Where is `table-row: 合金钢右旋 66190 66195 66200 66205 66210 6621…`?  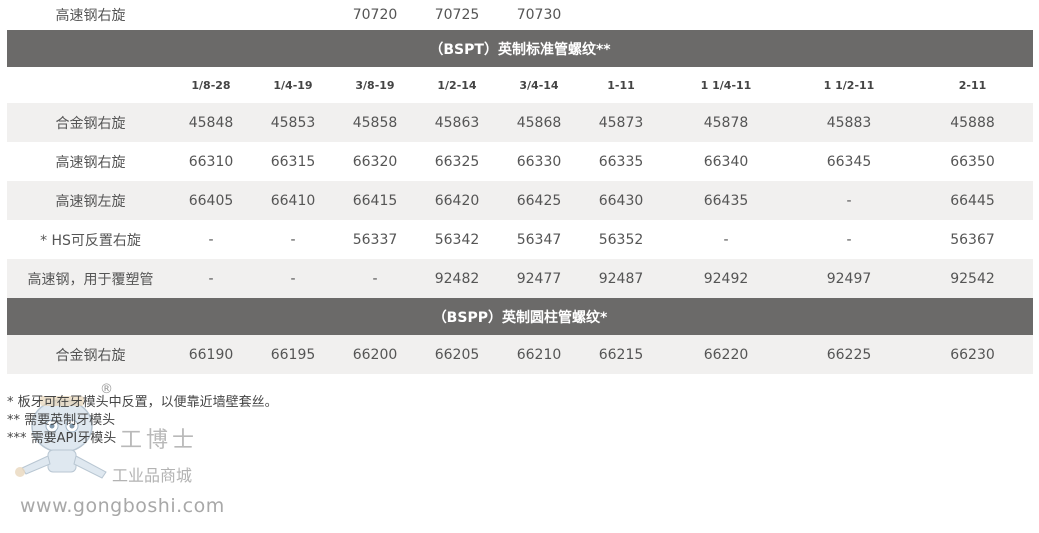
table-row: 合金钢右旋 66190 66195 66200 66205 66210 6621… is located at coordinates (520, 354).